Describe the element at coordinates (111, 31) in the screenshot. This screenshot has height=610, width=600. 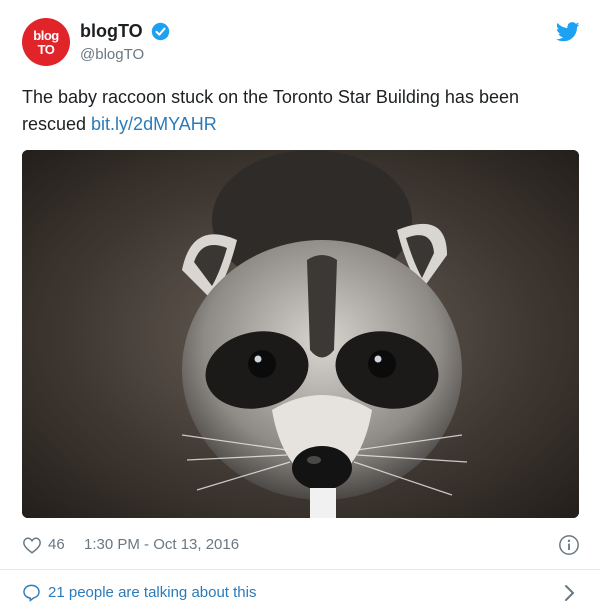
I see `display-name: blogTO` at that location.